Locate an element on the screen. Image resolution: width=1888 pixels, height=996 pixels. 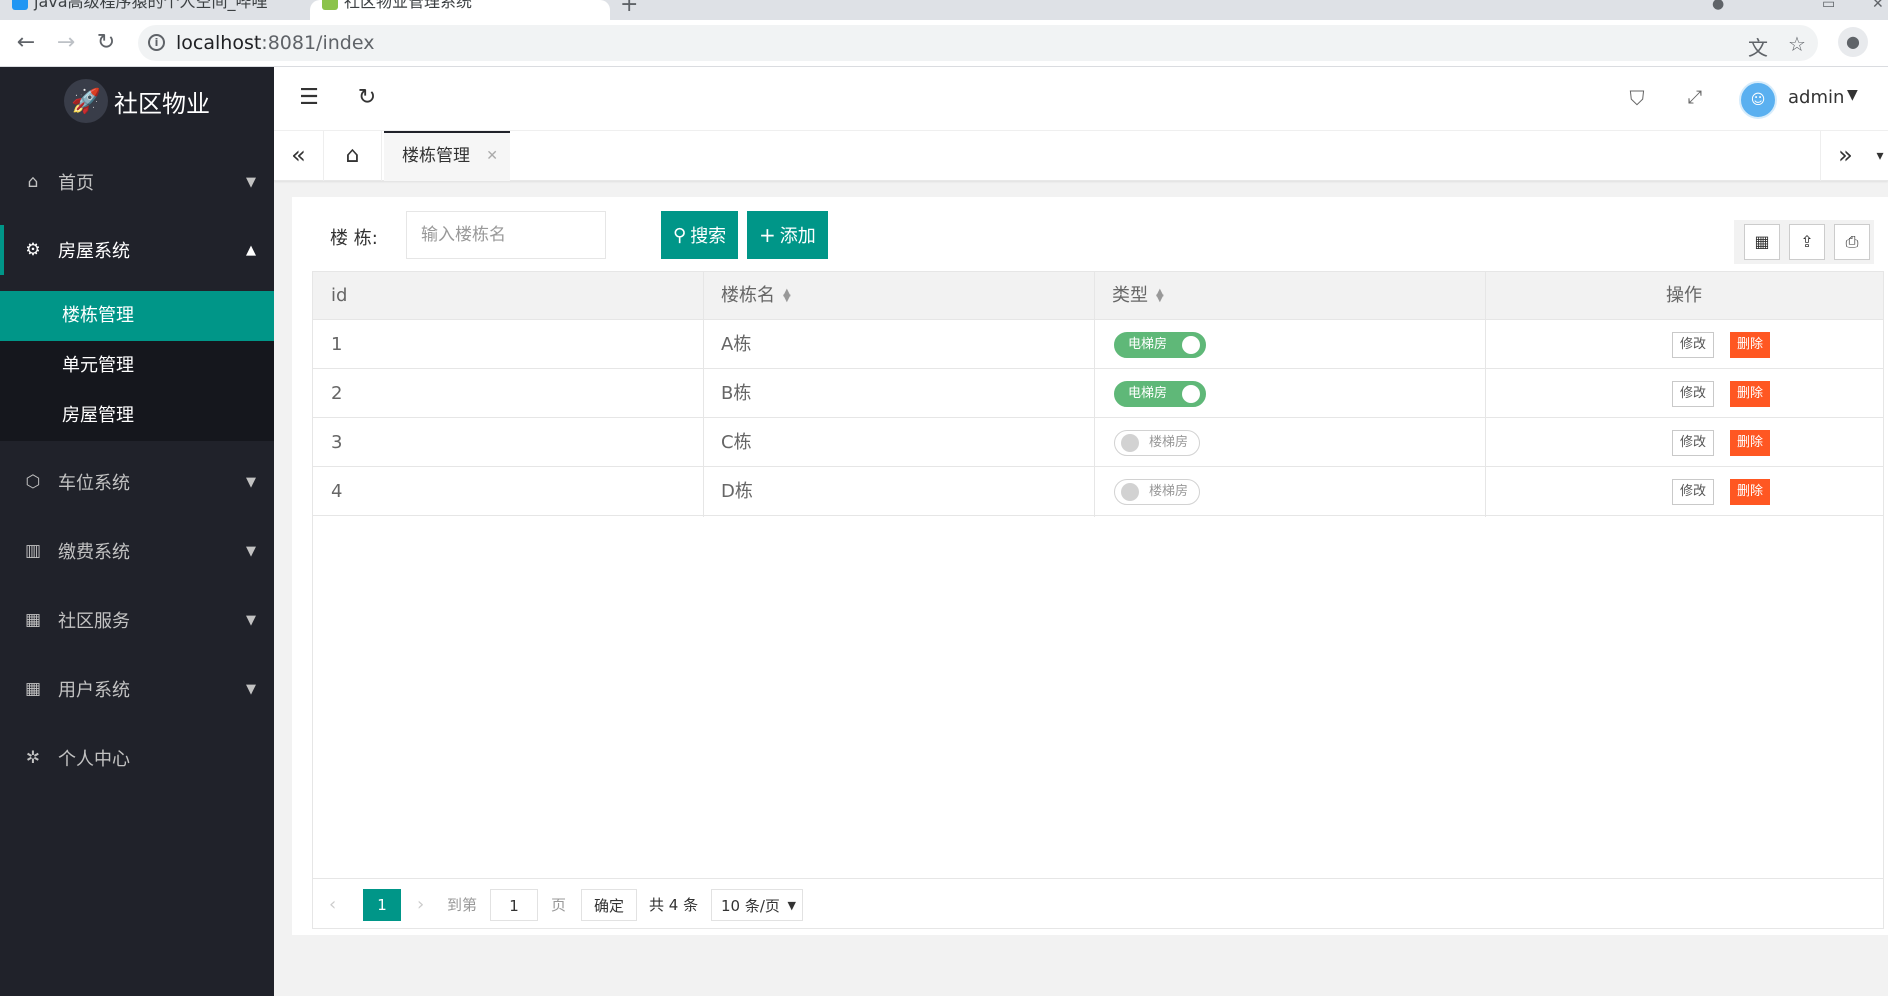
star-icon: ☆ is located at coordinates (1797, 44).